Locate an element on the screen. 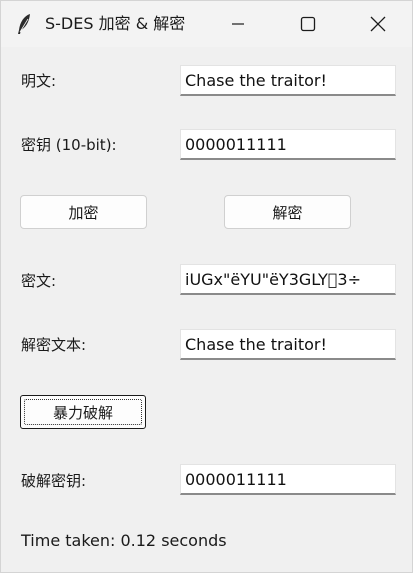 This screenshot has height=573, width=413. decrypt-button-label: 解密 is located at coordinates (287, 212).